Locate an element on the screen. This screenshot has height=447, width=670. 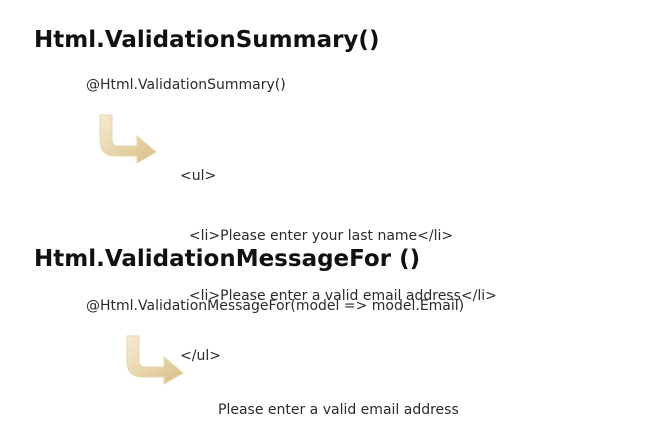
validation-summary-code: @Html.ValidationSummary() is located at coordinates (186, 85).